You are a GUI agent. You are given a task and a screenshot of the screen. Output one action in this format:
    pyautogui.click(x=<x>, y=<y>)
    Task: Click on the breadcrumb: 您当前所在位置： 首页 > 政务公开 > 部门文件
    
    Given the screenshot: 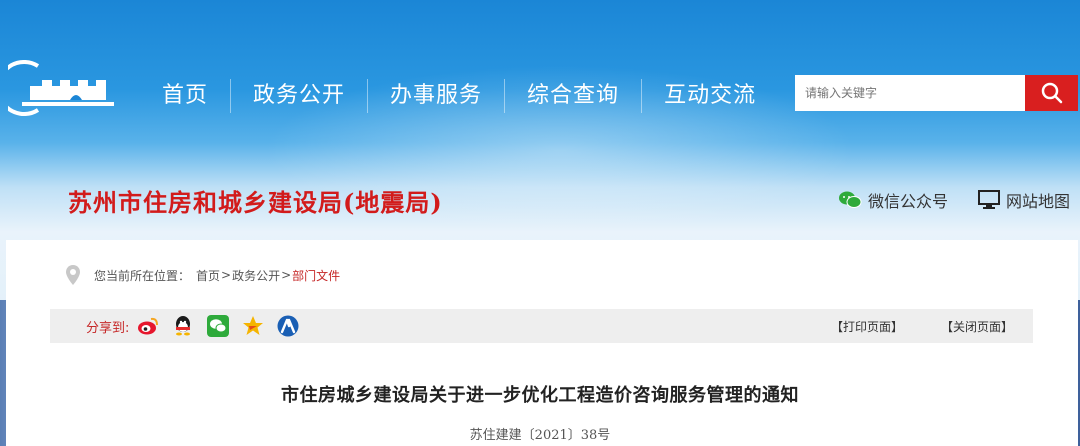 What is the action you would take?
    pyautogui.click(x=202, y=275)
    